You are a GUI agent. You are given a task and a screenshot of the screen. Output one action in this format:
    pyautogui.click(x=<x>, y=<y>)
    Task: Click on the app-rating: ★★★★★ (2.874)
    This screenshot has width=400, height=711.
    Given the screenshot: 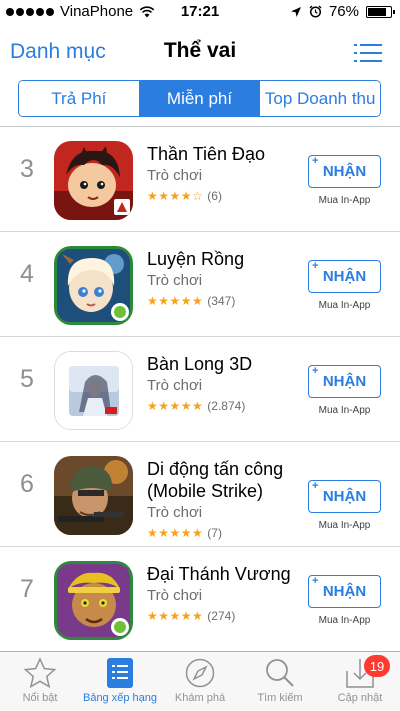 What is the action you would take?
    pyautogui.click(x=196, y=406)
    